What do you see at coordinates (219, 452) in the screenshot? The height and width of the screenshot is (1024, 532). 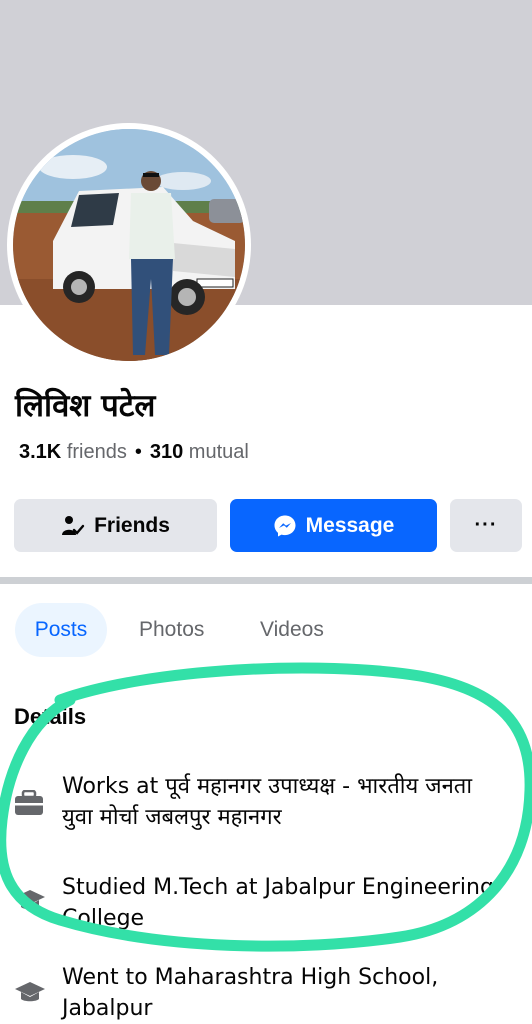 I see `mutual-label: mutual` at bounding box center [219, 452].